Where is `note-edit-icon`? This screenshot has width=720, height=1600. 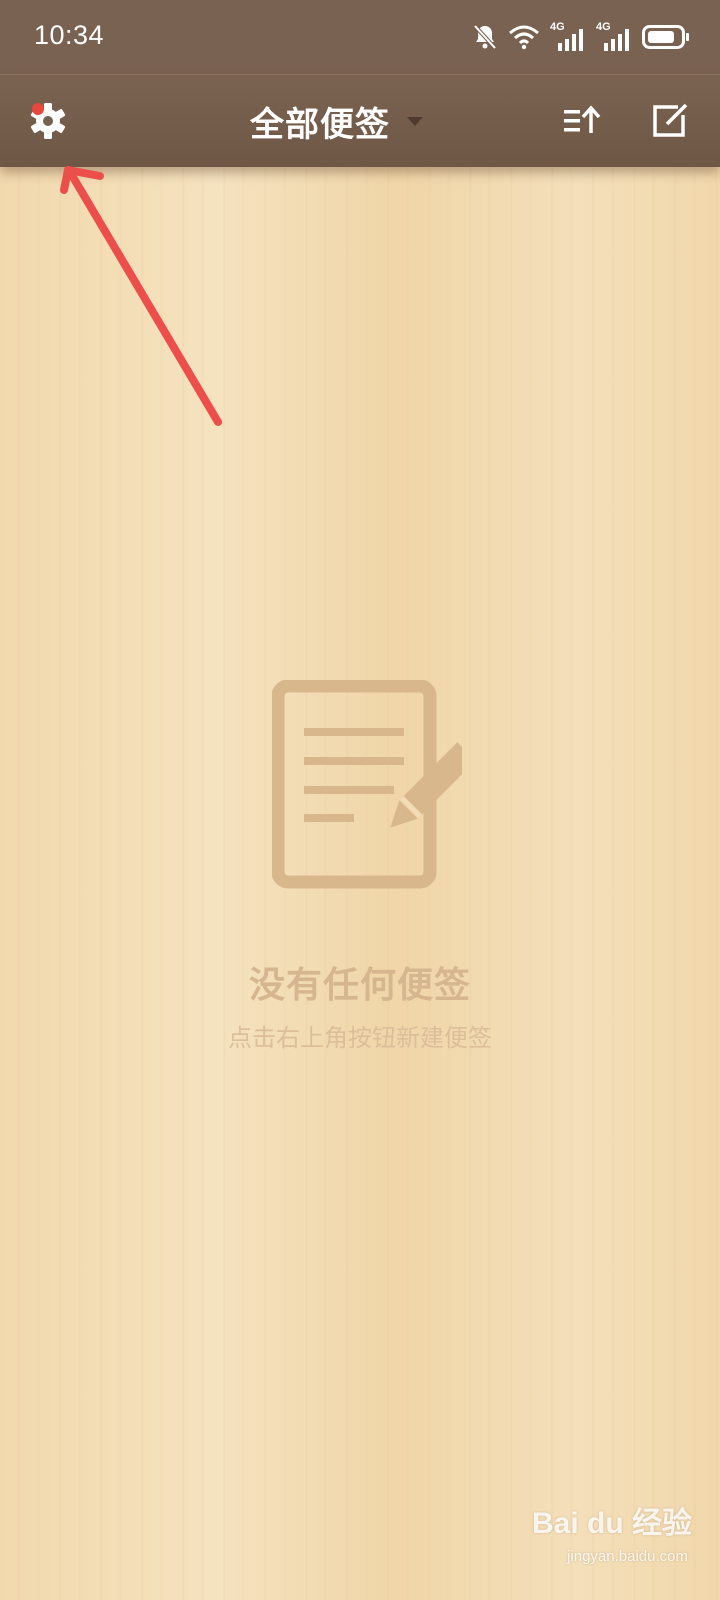
note-edit-icon is located at coordinates (367, 784).